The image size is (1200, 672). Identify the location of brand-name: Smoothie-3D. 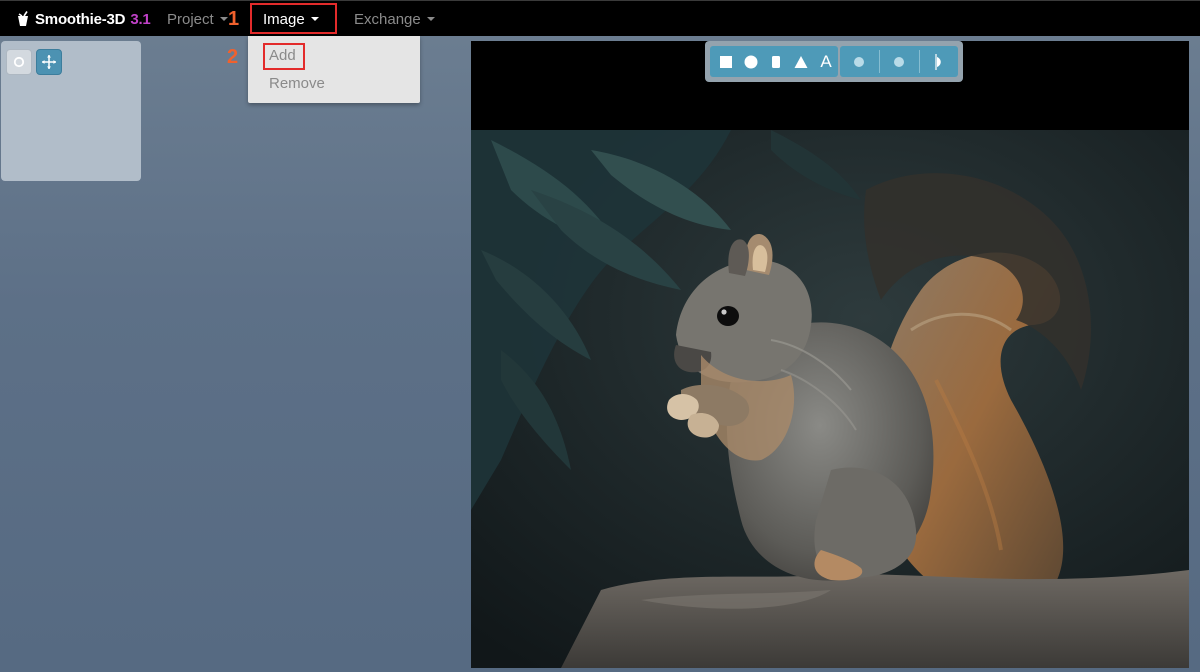
(80, 19).